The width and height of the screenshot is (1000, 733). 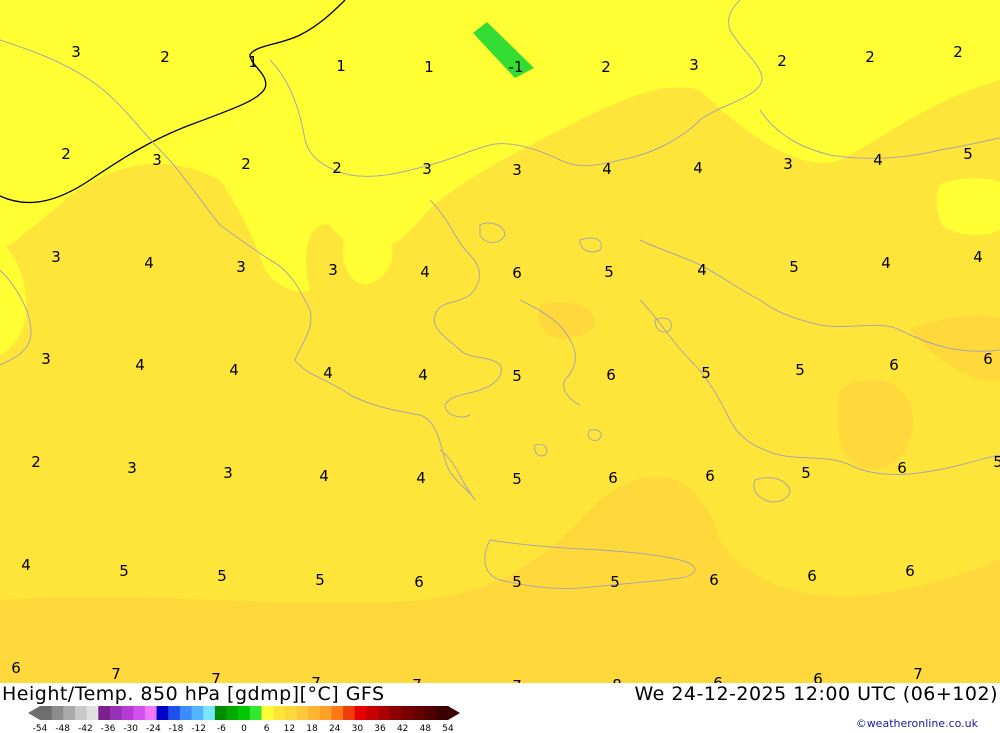 What do you see at coordinates (153, 728) in the screenshot?
I see `legend-tick-label: -24` at bounding box center [153, 728].